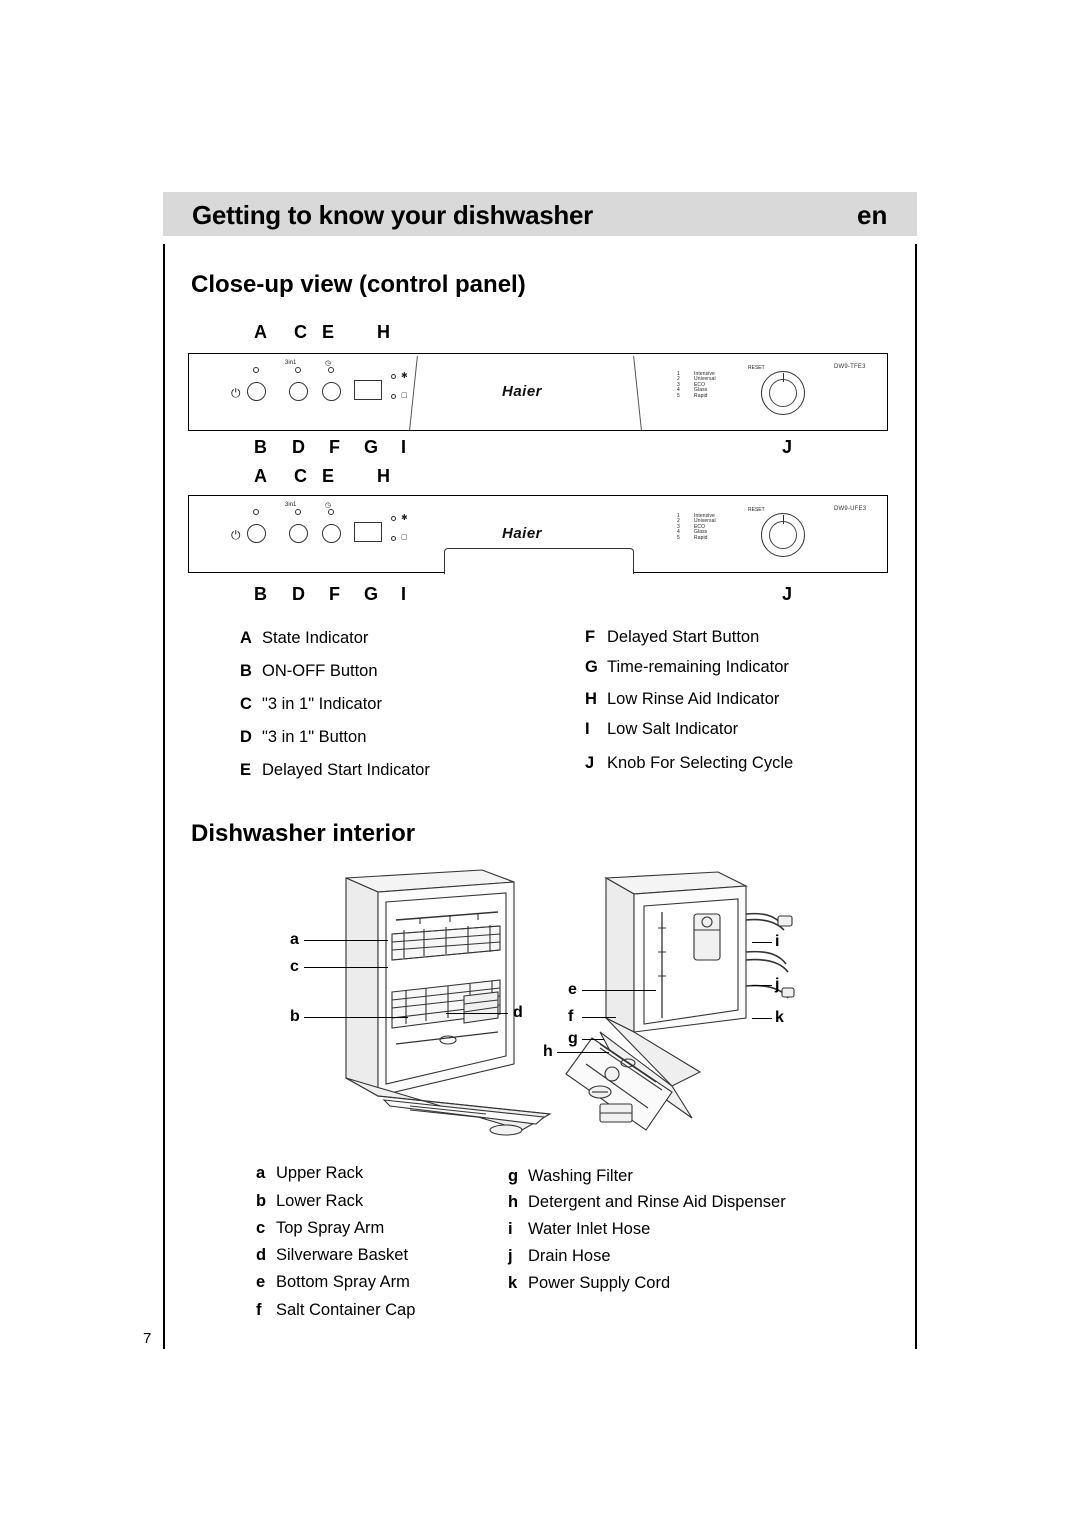  Describe the element at coordinates (246, 770) in the screenshot. I see `legend-key-e: E` at that location.